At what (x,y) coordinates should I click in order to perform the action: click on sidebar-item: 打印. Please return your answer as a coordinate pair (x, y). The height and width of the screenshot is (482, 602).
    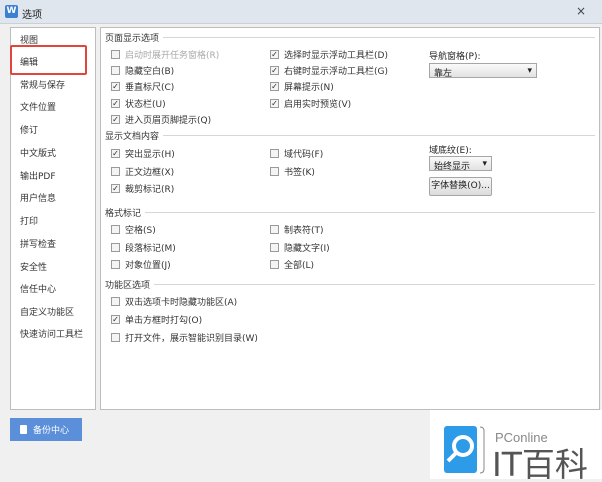
    Looking at the image, I should click on (29, 220).